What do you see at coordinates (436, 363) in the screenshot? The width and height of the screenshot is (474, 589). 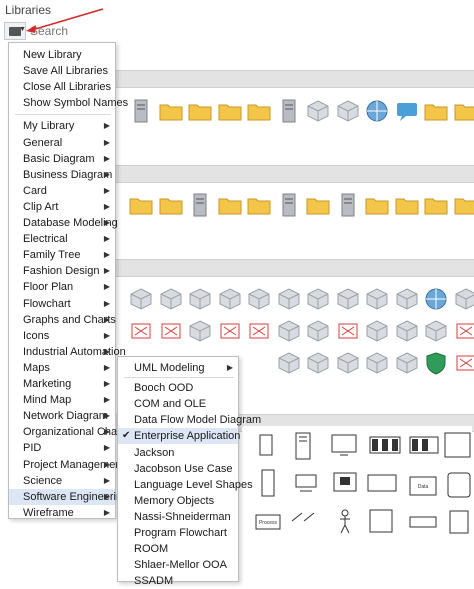 I see `shield-icon` at bounding box center [436, 363].